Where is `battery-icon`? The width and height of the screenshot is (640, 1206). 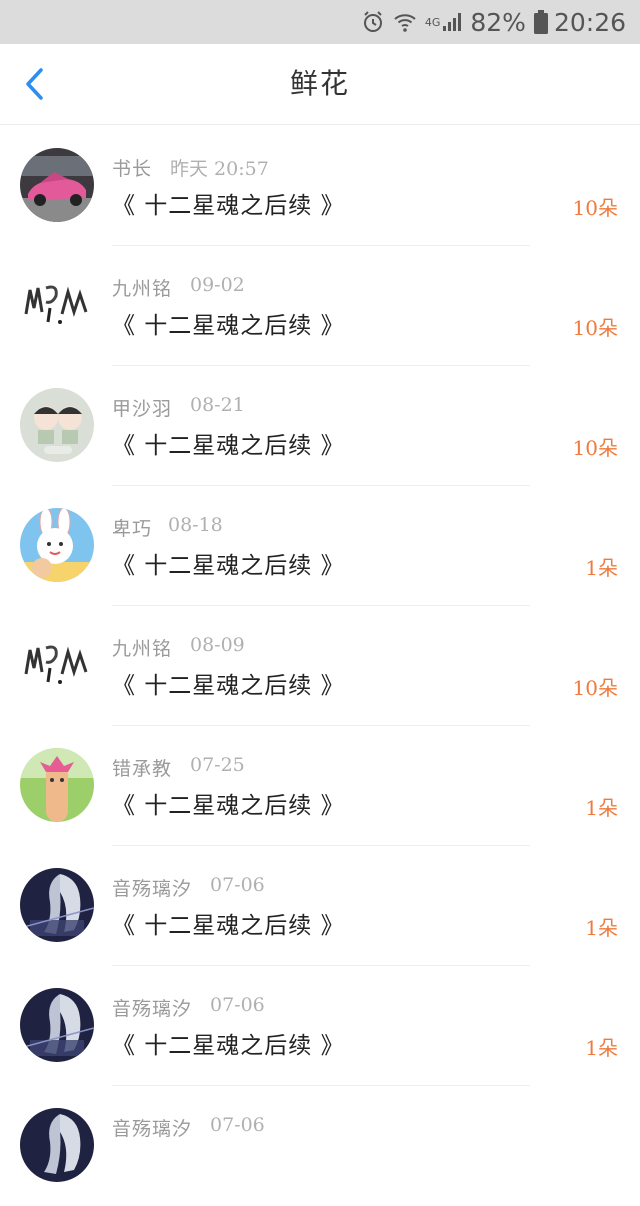 battery-icon is located at coordinates (540, 22).